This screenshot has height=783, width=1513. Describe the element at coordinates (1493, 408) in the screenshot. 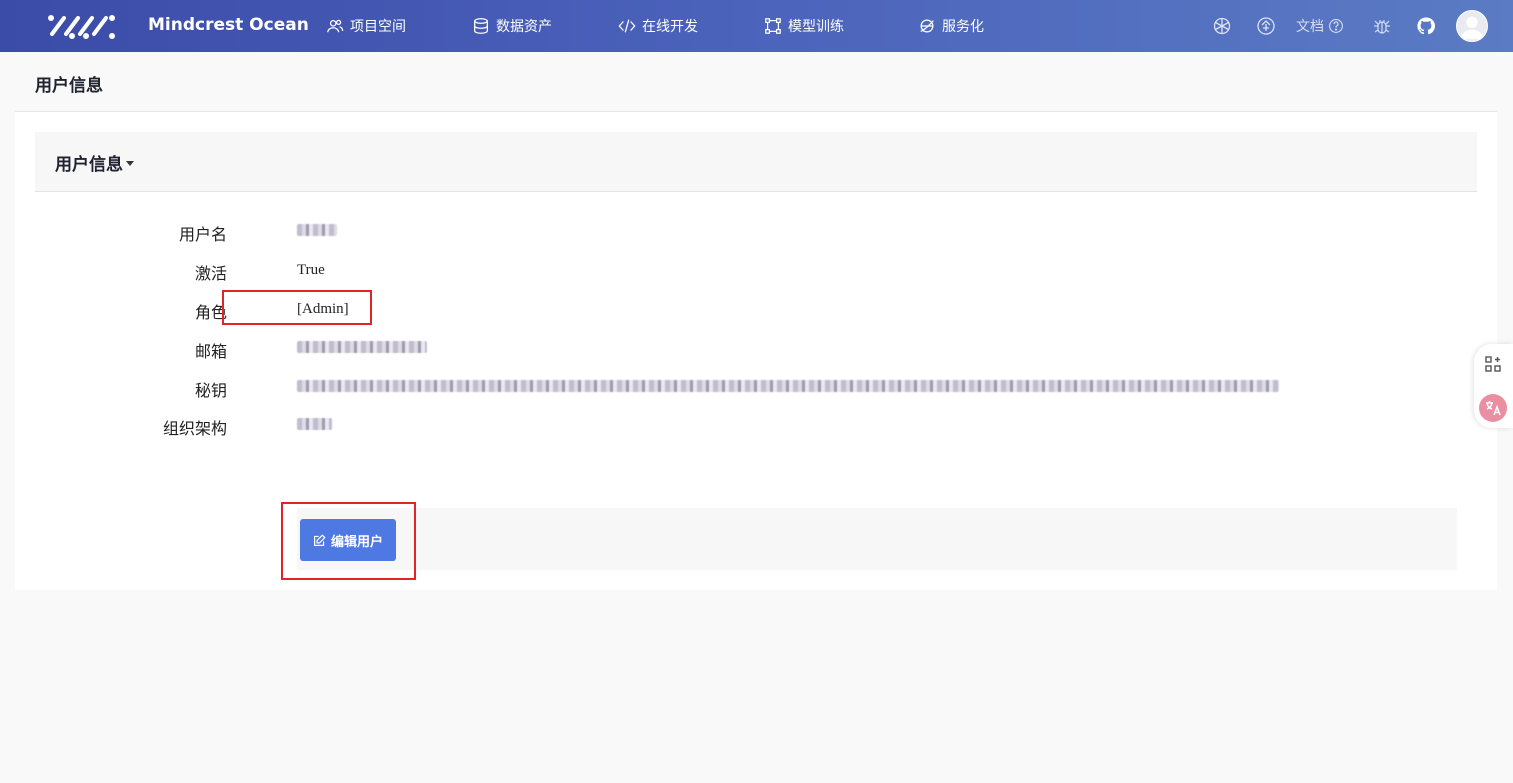

I see `translate-icon` at that location.